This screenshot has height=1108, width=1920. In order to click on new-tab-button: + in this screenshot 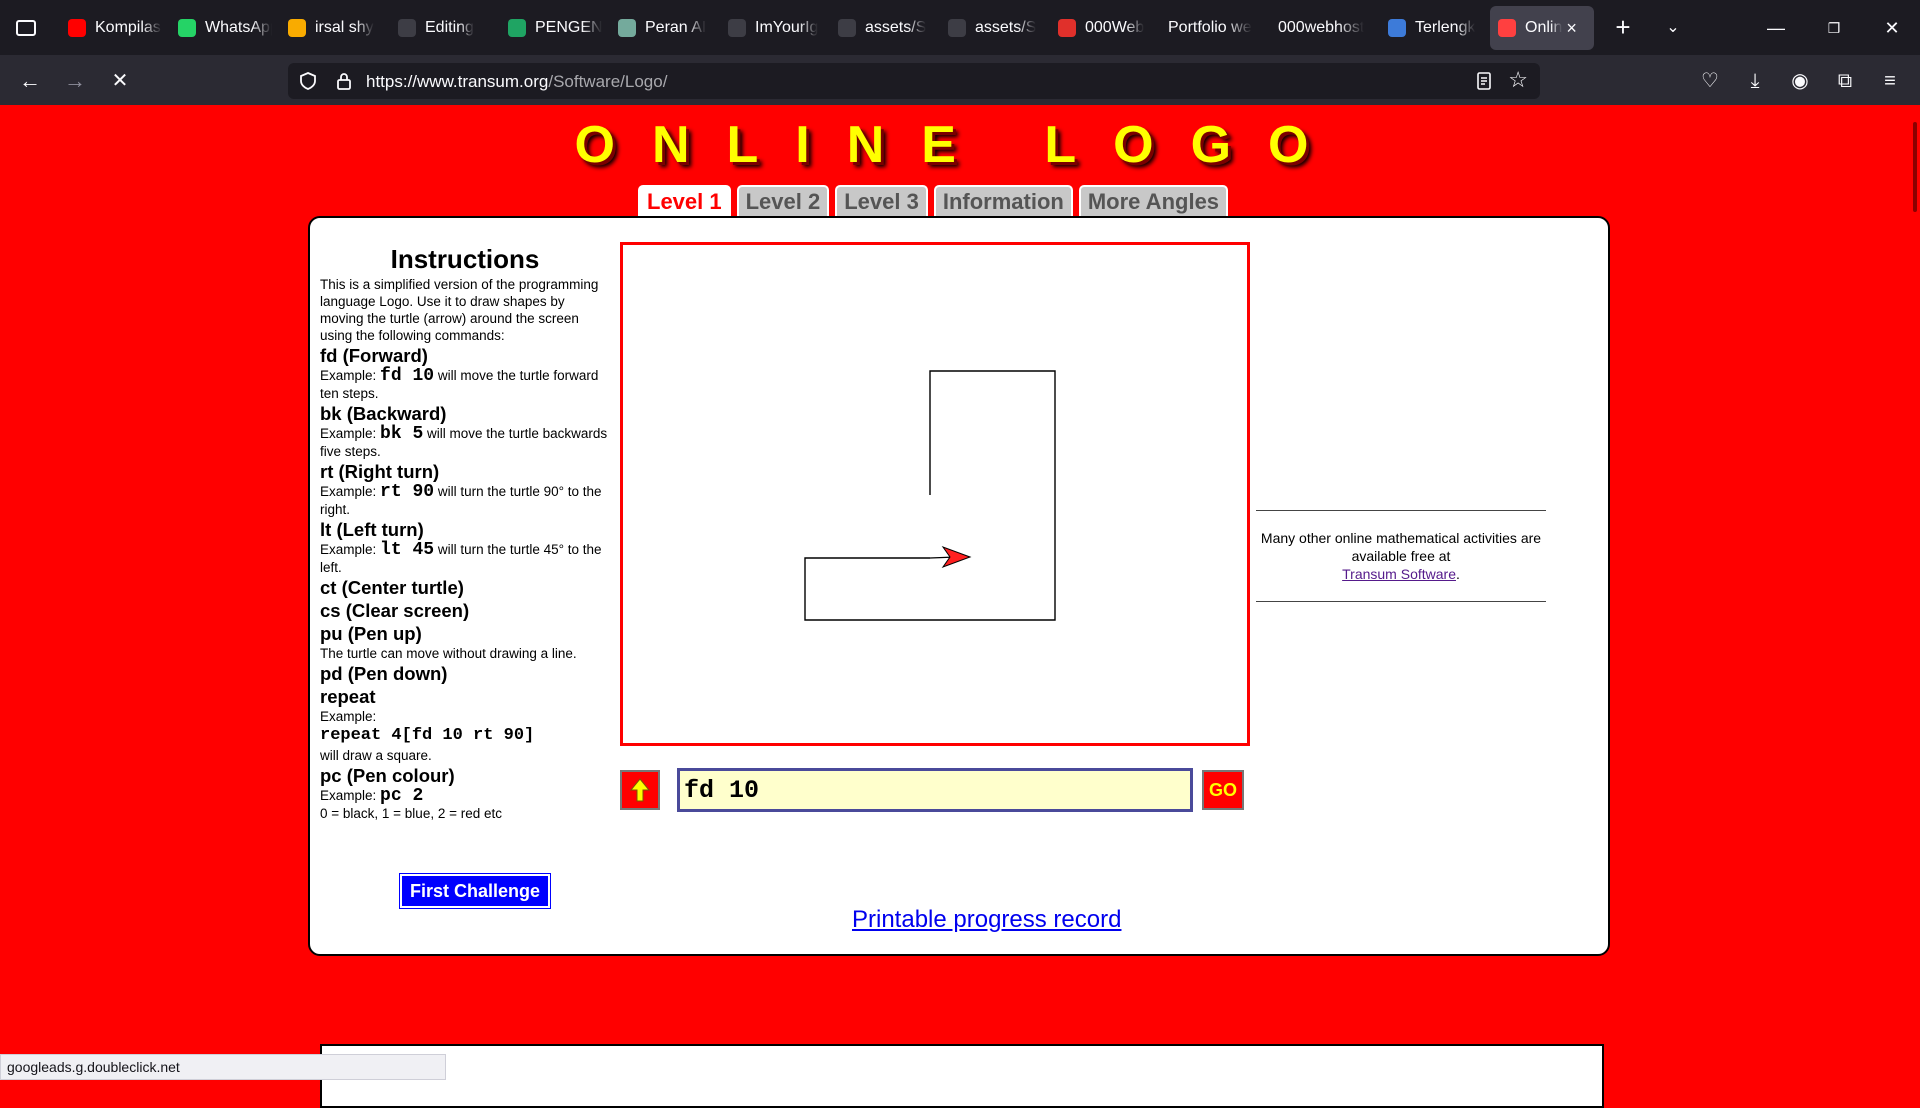, I will do `click(1623, 28)`.